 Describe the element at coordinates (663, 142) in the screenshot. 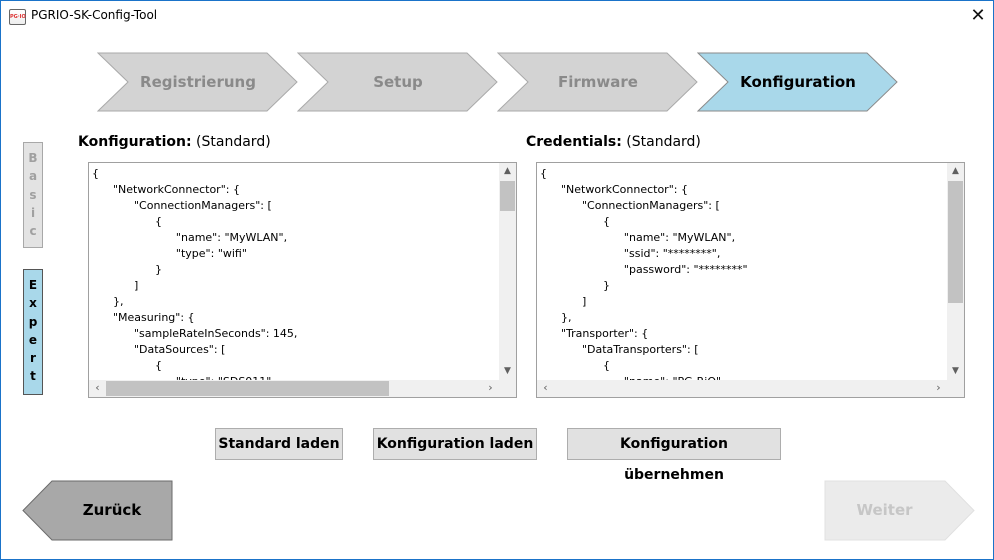

I see `credentials-source: (Standard)` at that location.